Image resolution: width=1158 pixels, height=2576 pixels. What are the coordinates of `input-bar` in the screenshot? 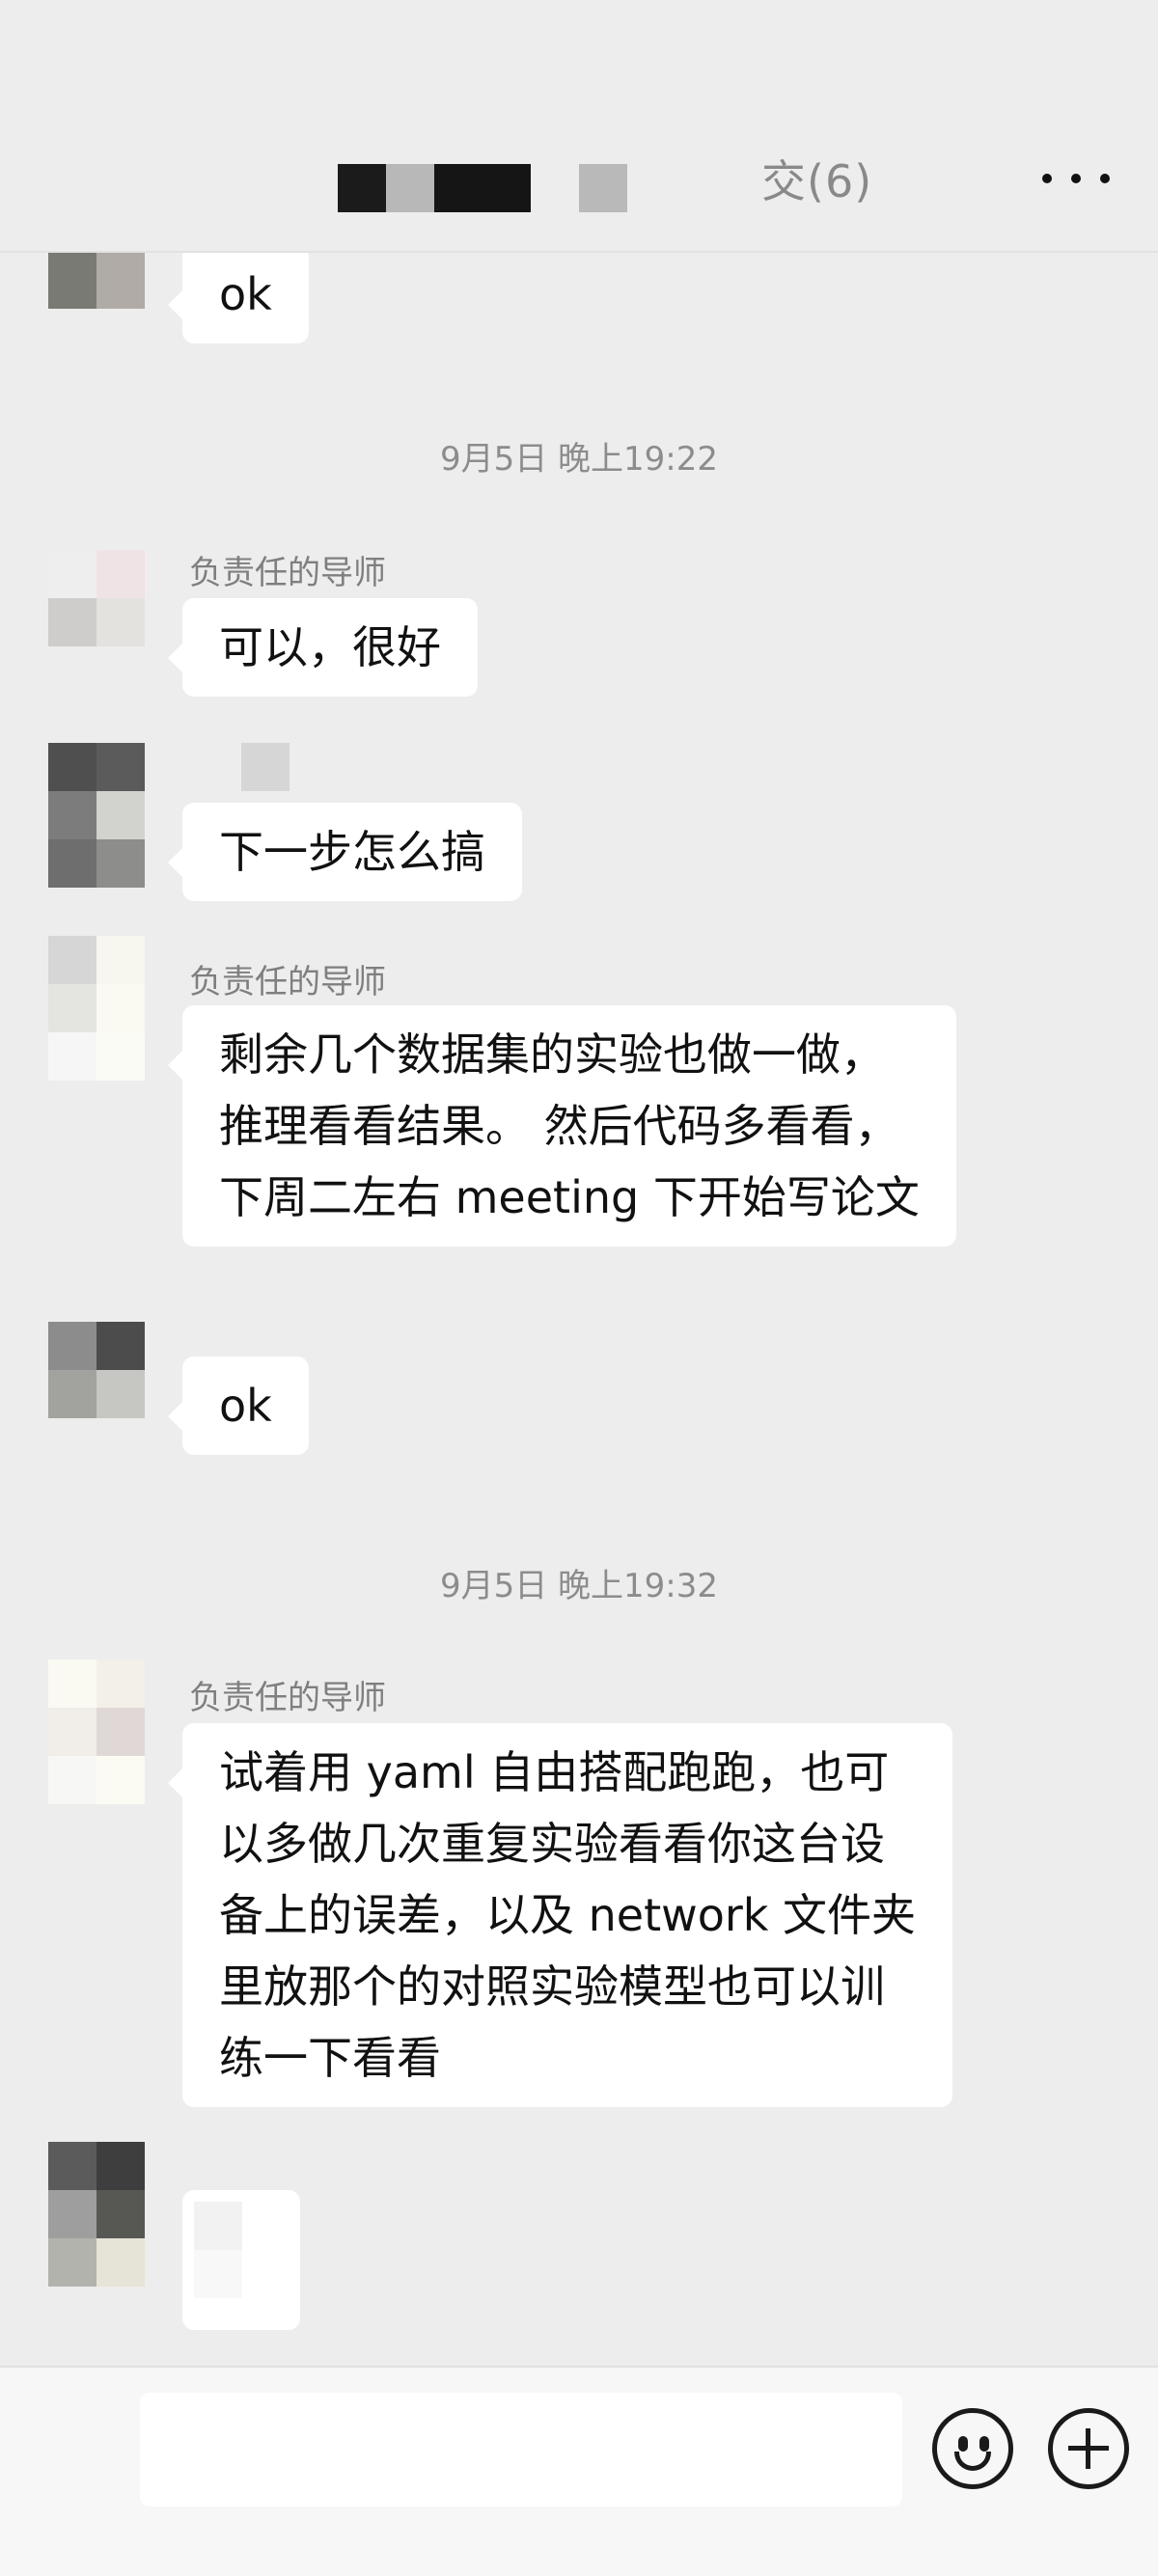 It's located at (579, 2471).